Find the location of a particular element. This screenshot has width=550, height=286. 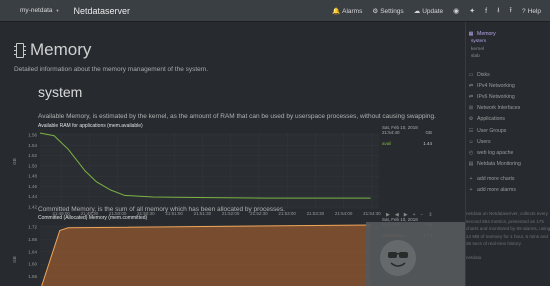

netdata-mon-icon: ▤ is located at coordinates (471, 164).